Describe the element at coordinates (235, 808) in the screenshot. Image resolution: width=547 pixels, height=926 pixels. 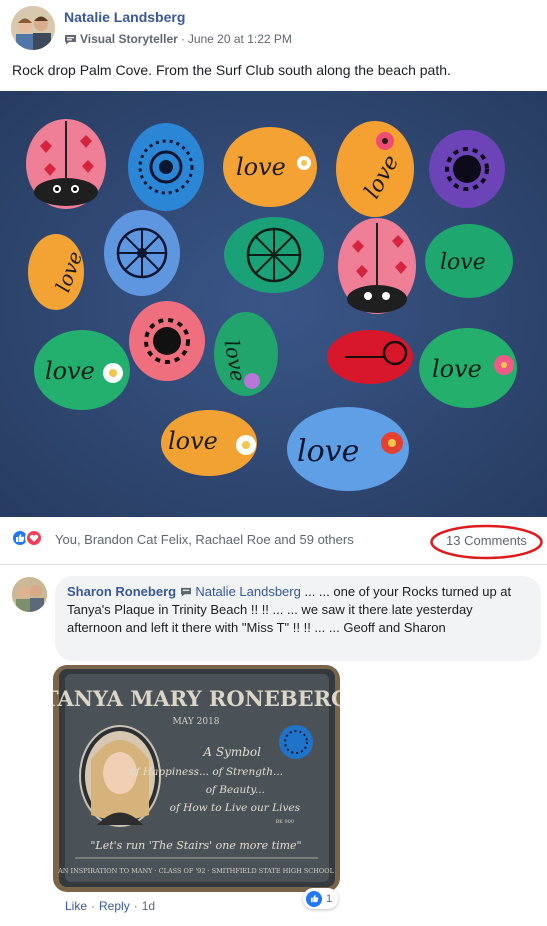
I see `plaque-line: of How to Live our Lives` at that location.